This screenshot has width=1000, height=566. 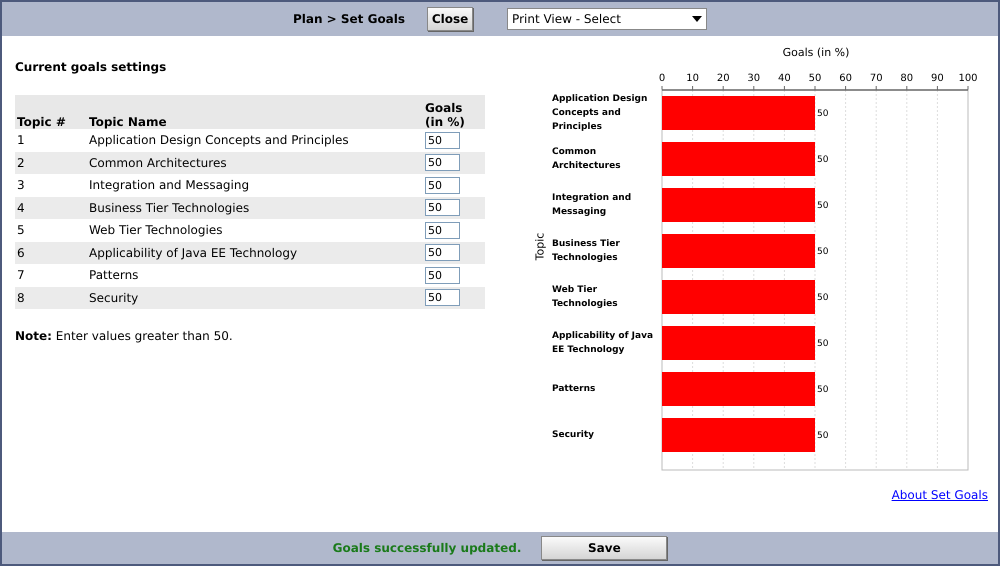 I want to click on tick-label: 30, so click(x=753, y=78).